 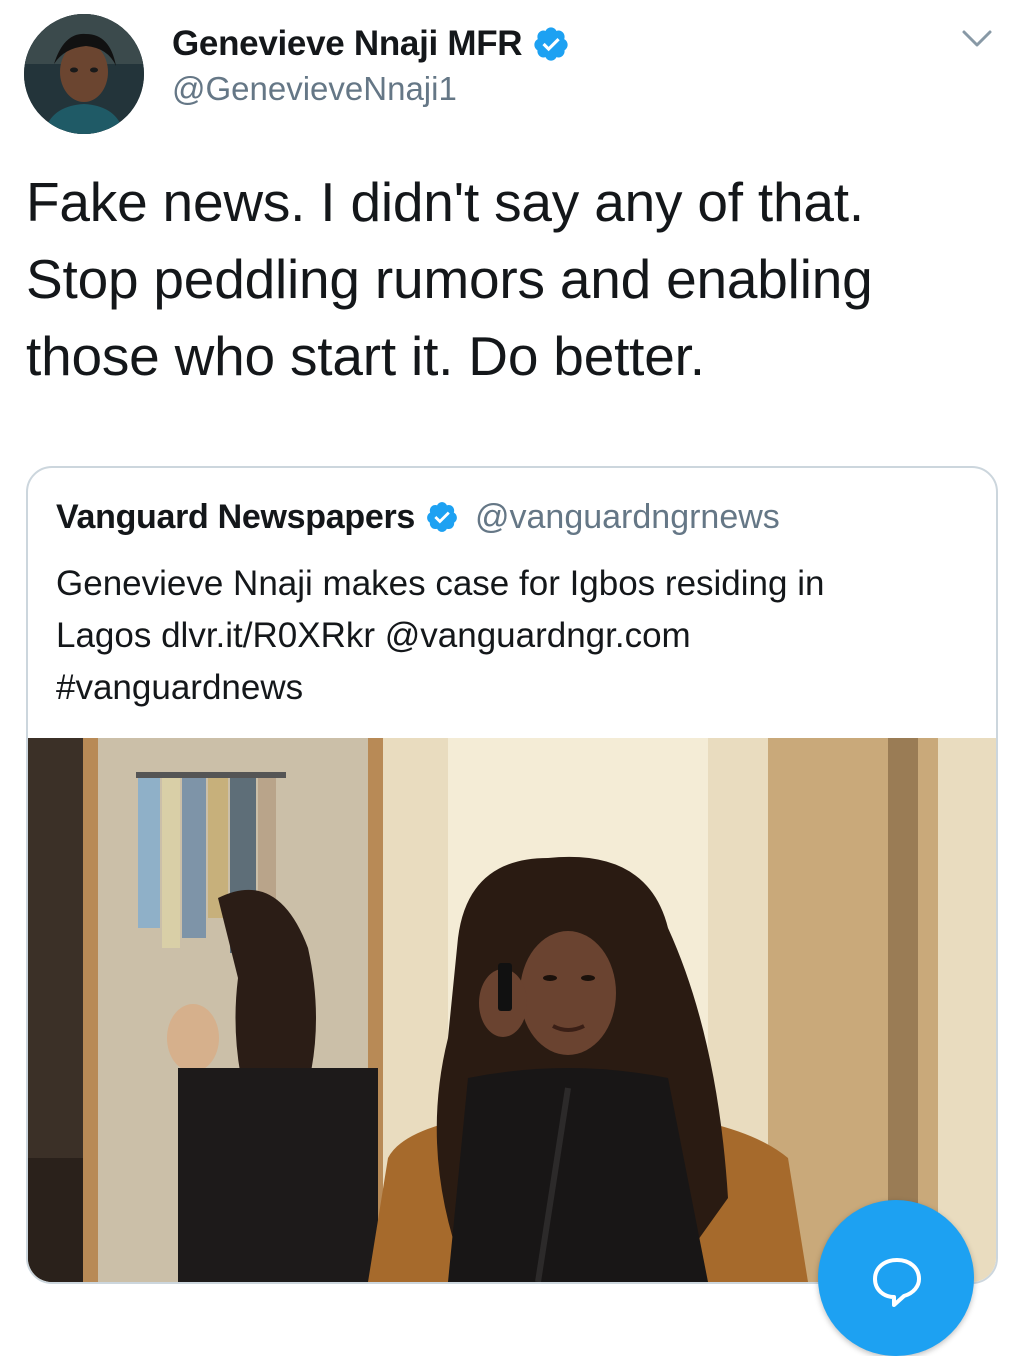 I want to click on compose-button, so click(x=896, y=1278).